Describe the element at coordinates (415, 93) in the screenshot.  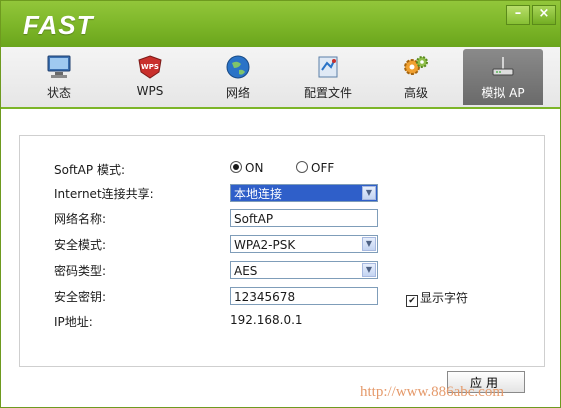
I see `tab-advanced-label: 高级` at that location.